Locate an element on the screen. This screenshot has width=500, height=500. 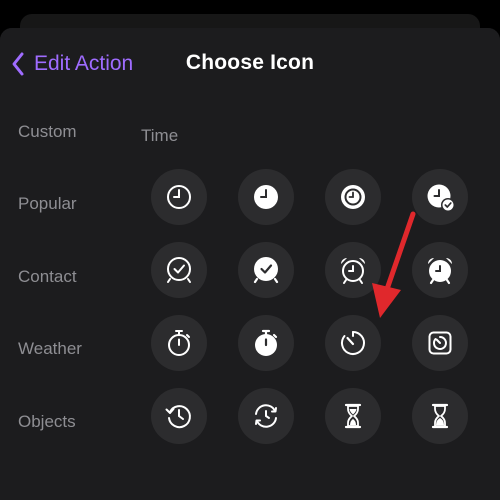
icon-option-clock-circle is located at coordinates (353, 197).